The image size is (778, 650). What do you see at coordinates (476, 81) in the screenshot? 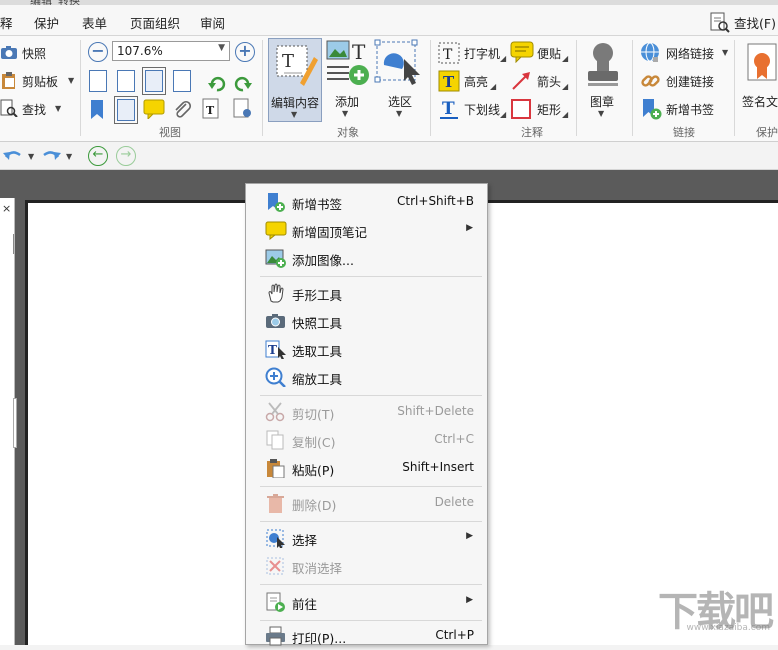
I see `highlight-button: 高亮` at bounding box center [476, 81].